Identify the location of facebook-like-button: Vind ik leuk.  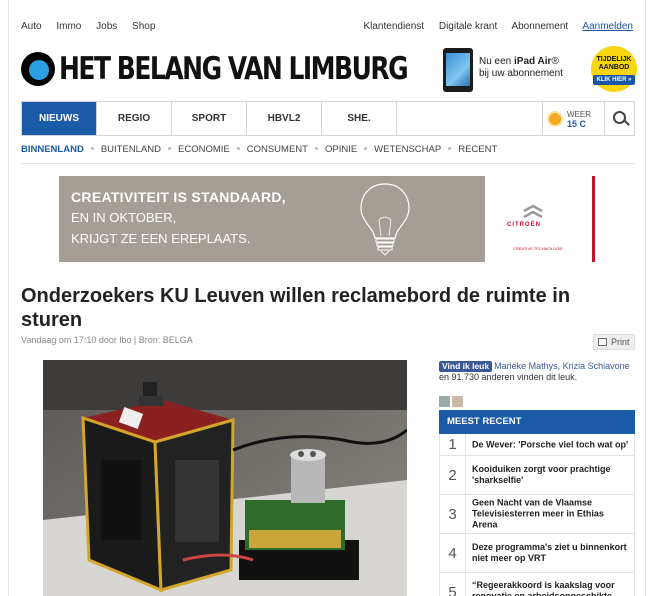
(466, 366).